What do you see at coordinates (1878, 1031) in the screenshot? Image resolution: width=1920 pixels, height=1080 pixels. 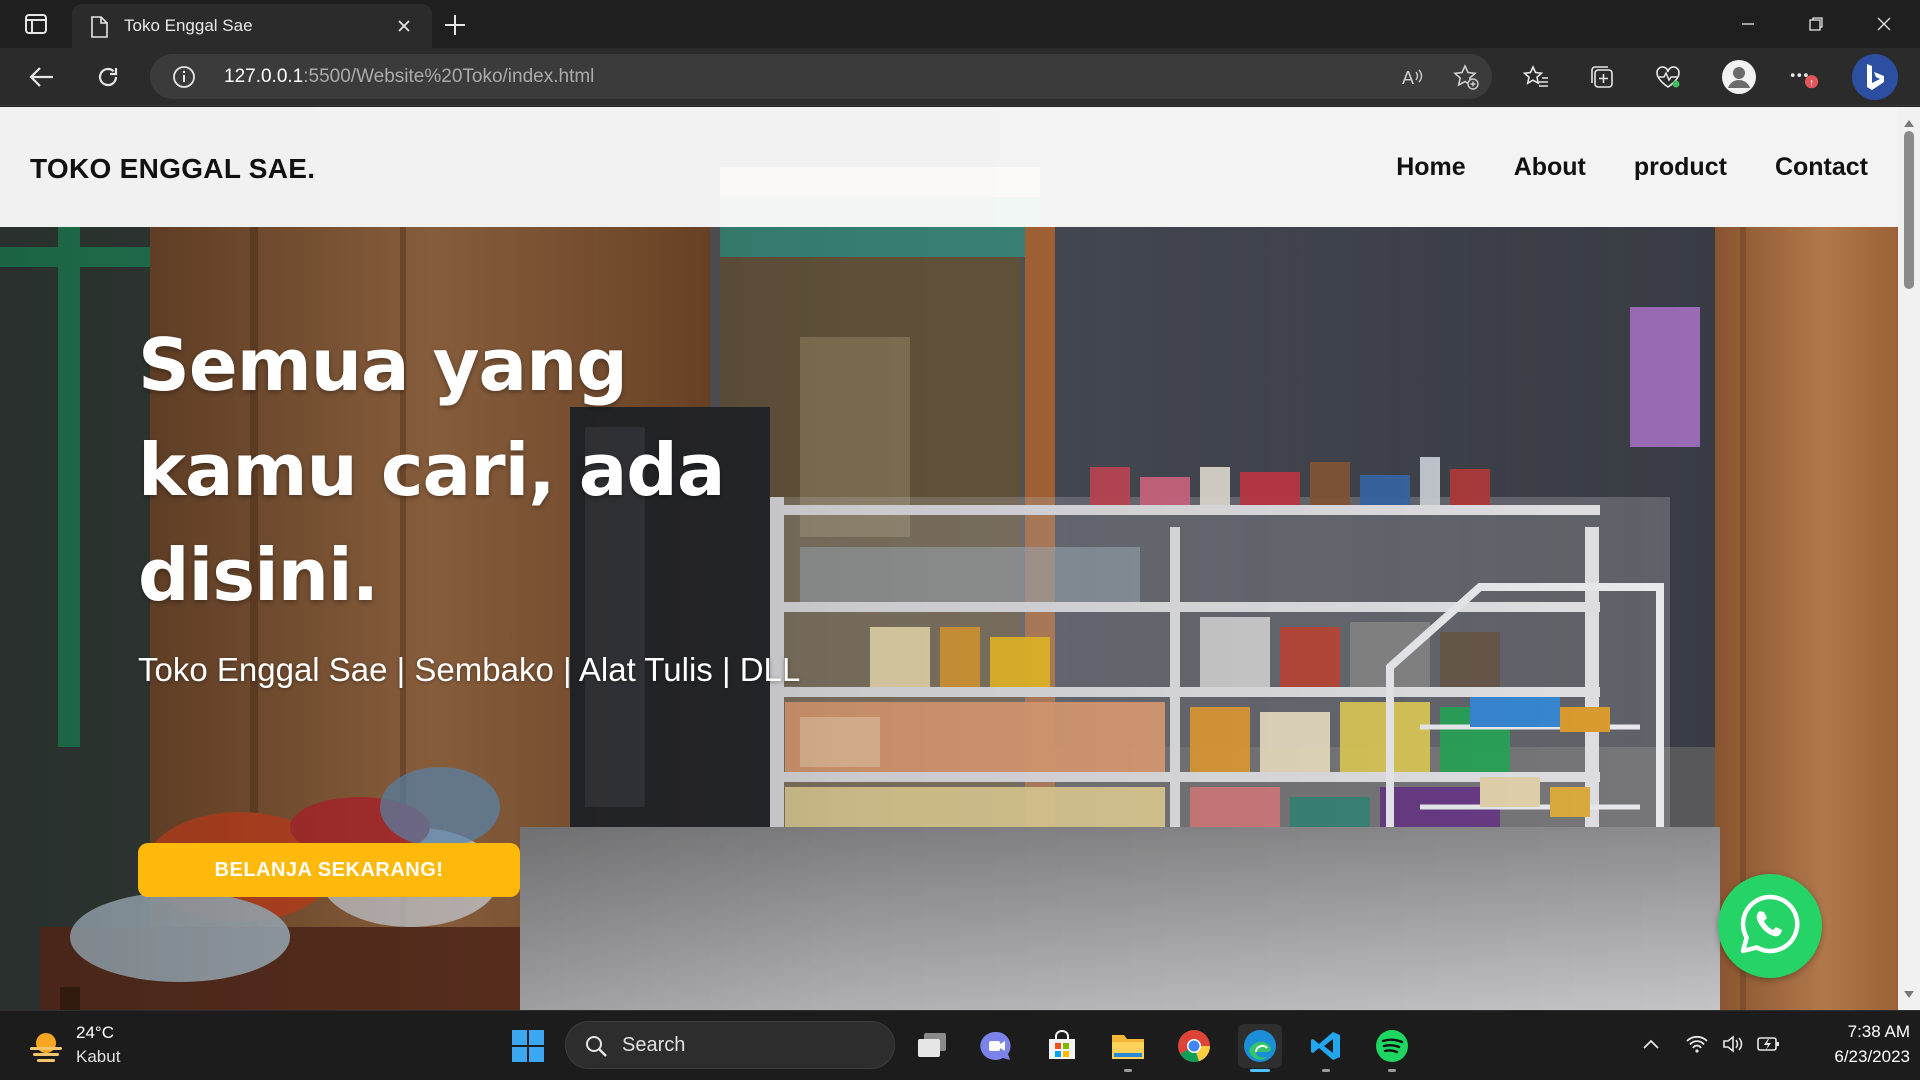 I see `clock-time: 7:38 AM` at bounding box center [1878, 1031].